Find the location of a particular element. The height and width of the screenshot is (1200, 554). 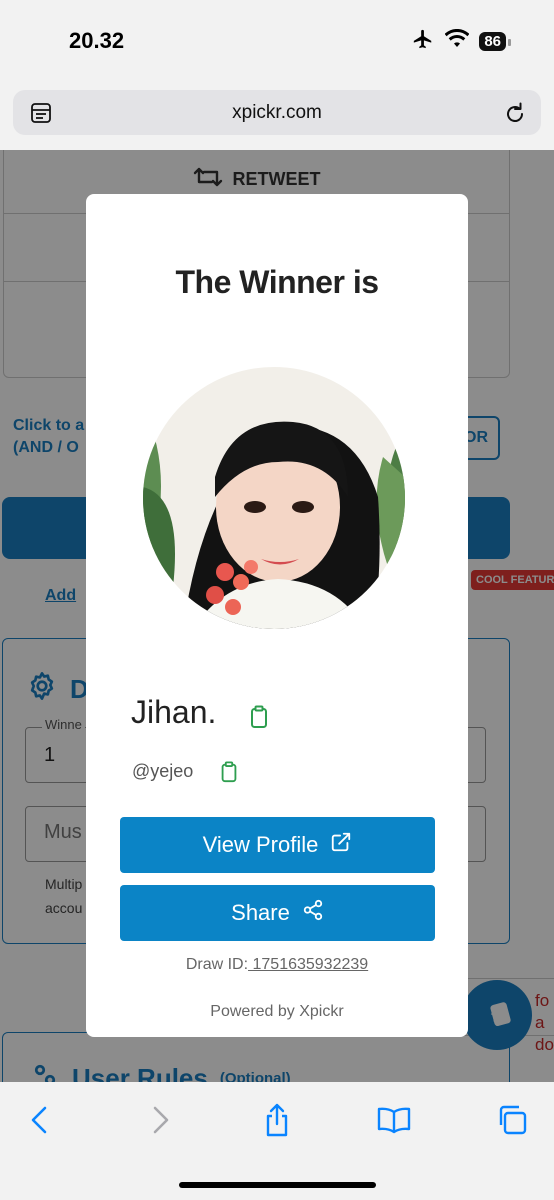

winner-name: Jihan. is located at coordinates (174, 712).